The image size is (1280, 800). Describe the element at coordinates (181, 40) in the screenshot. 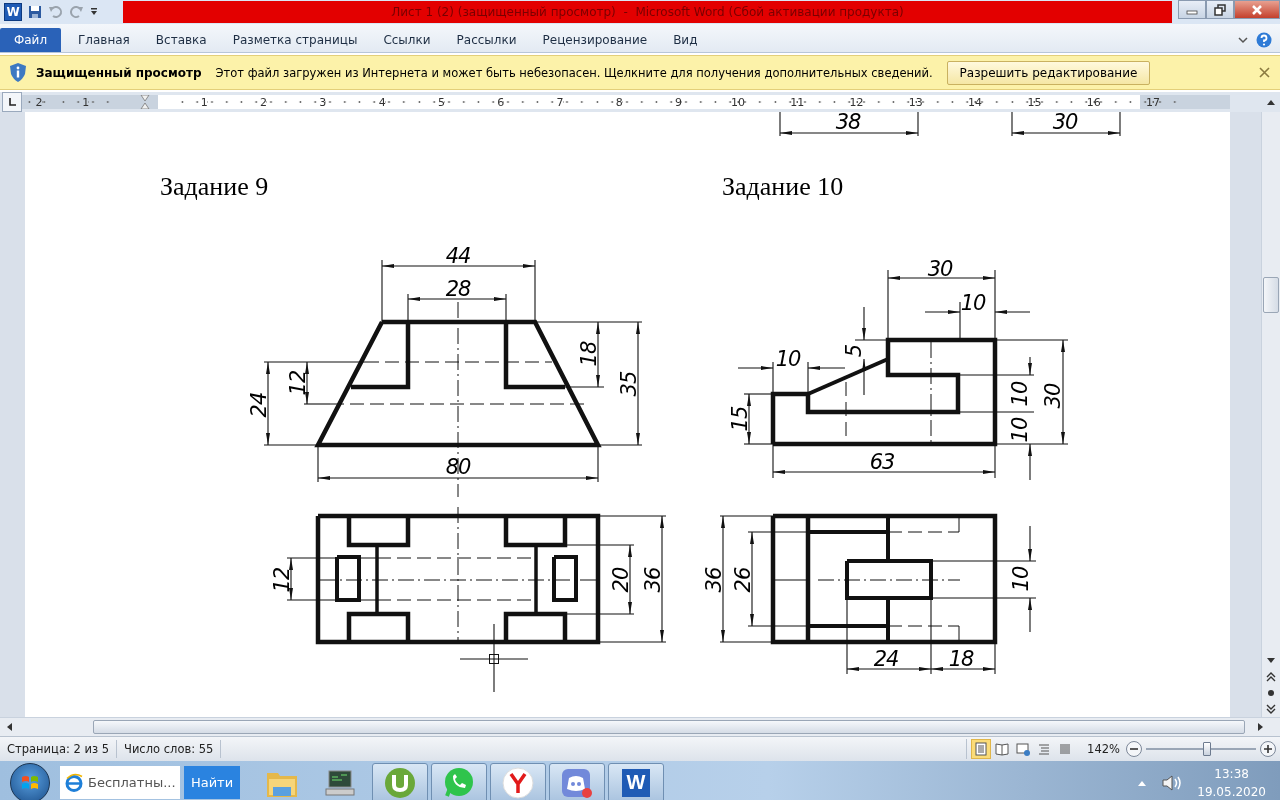

I see `ribbon-tab: Вставка` at that location.